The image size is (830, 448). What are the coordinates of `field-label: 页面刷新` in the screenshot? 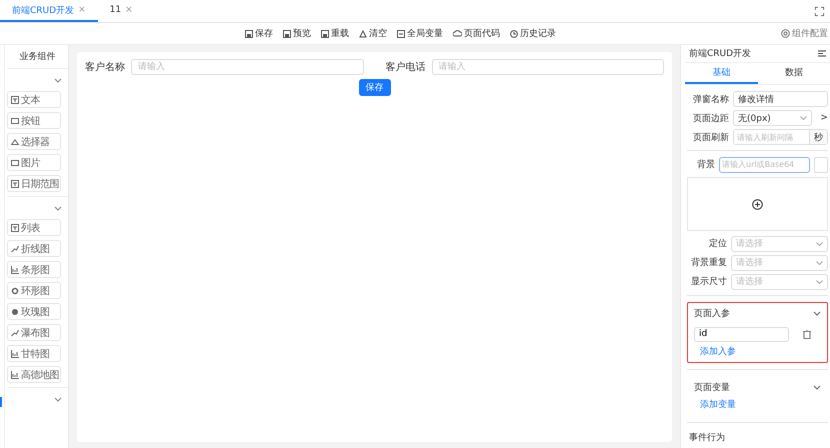 It's located at (710, 138).